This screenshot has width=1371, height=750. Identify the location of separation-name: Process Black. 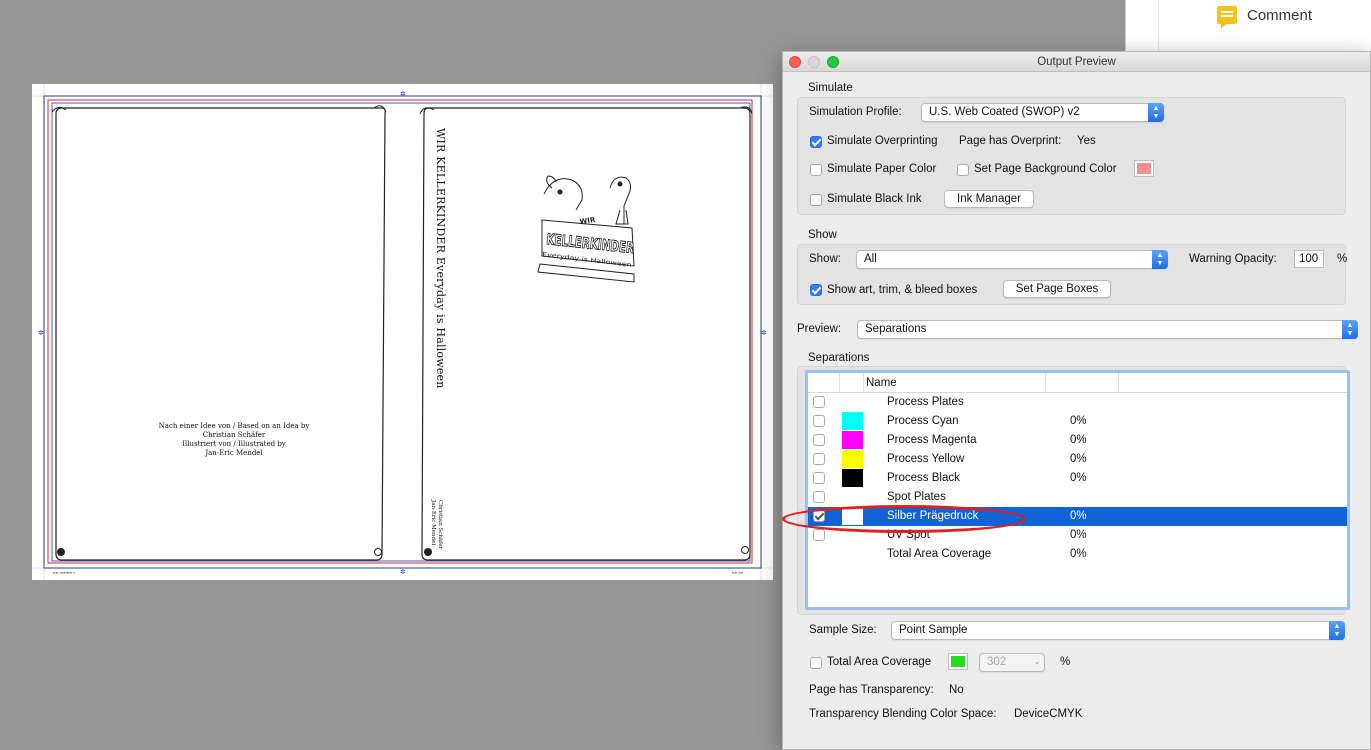
(923, 478).